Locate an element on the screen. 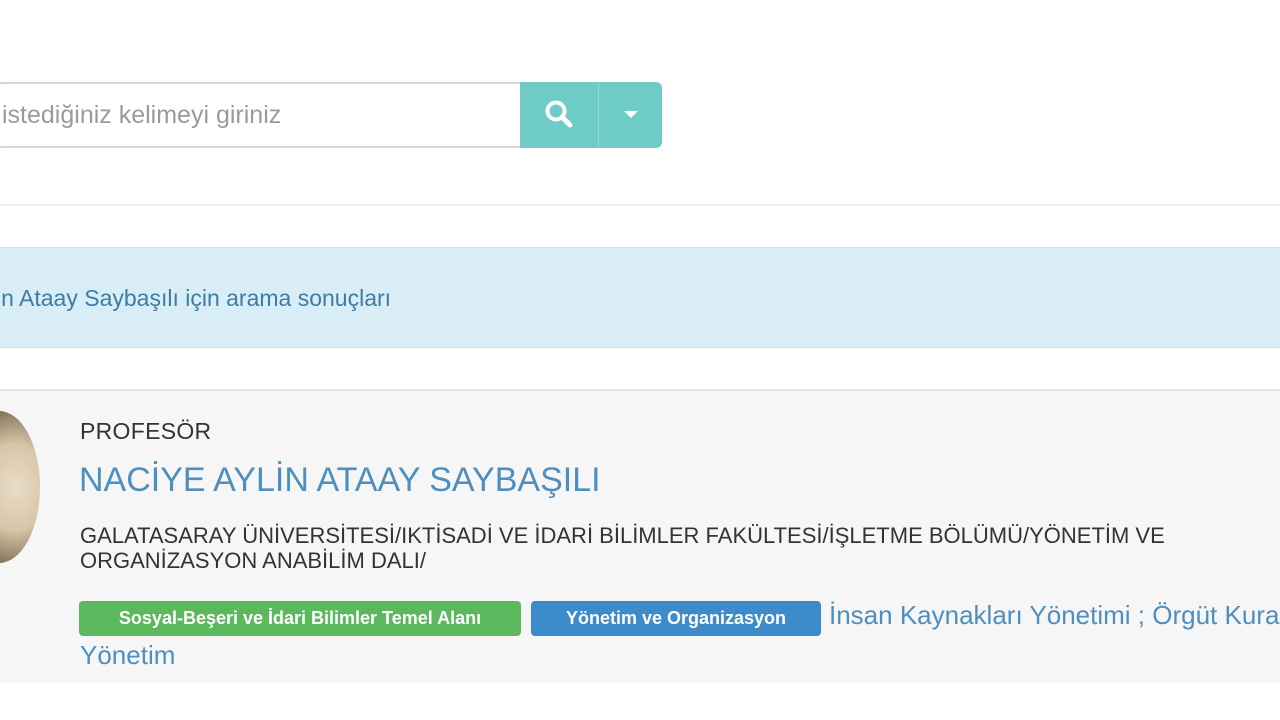  academic-title: PROFESÖR is located at coordinates (146, 431).